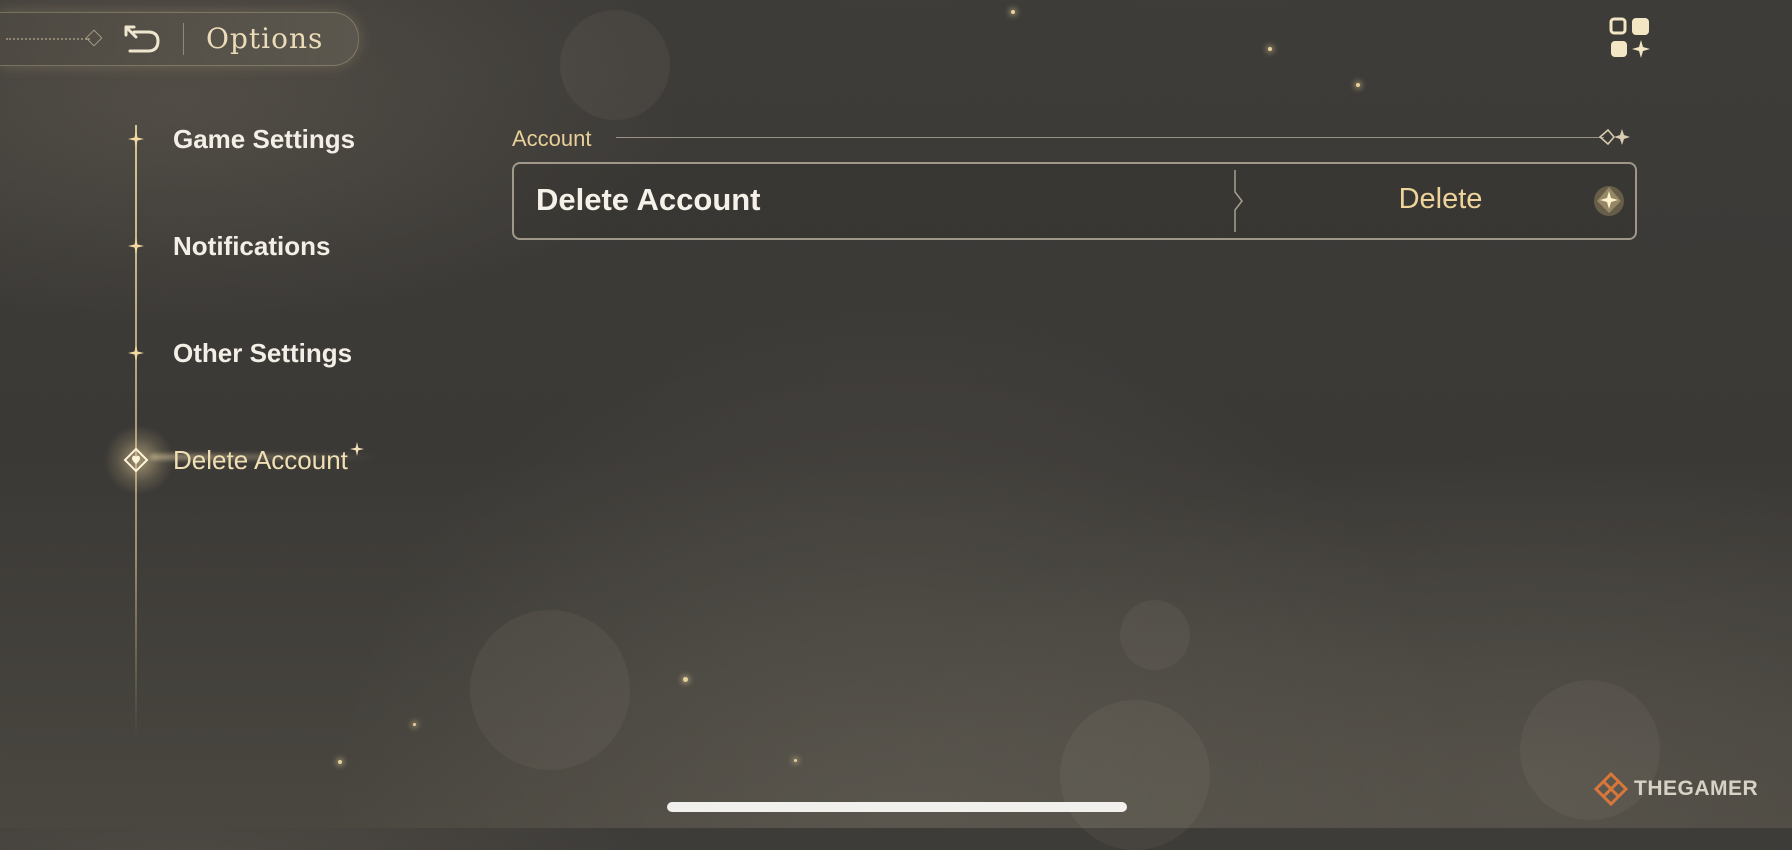  What do you see at coordinates (179, 39) in the screenshot?
I see `header-bar: Options` at bounding box center [179, 39].